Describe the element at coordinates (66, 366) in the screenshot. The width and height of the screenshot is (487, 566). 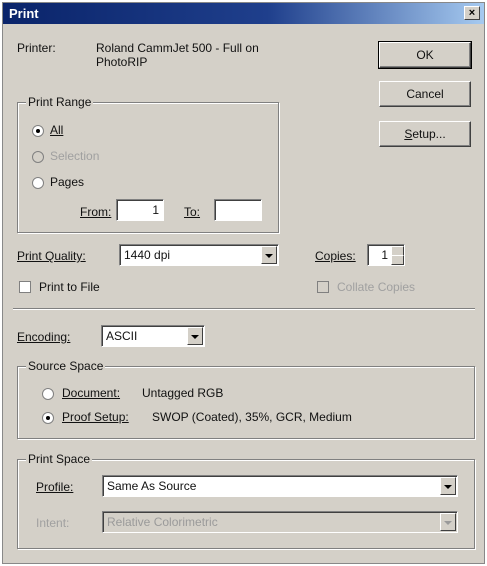
I see `source-space-legend: Source Space` at that location.